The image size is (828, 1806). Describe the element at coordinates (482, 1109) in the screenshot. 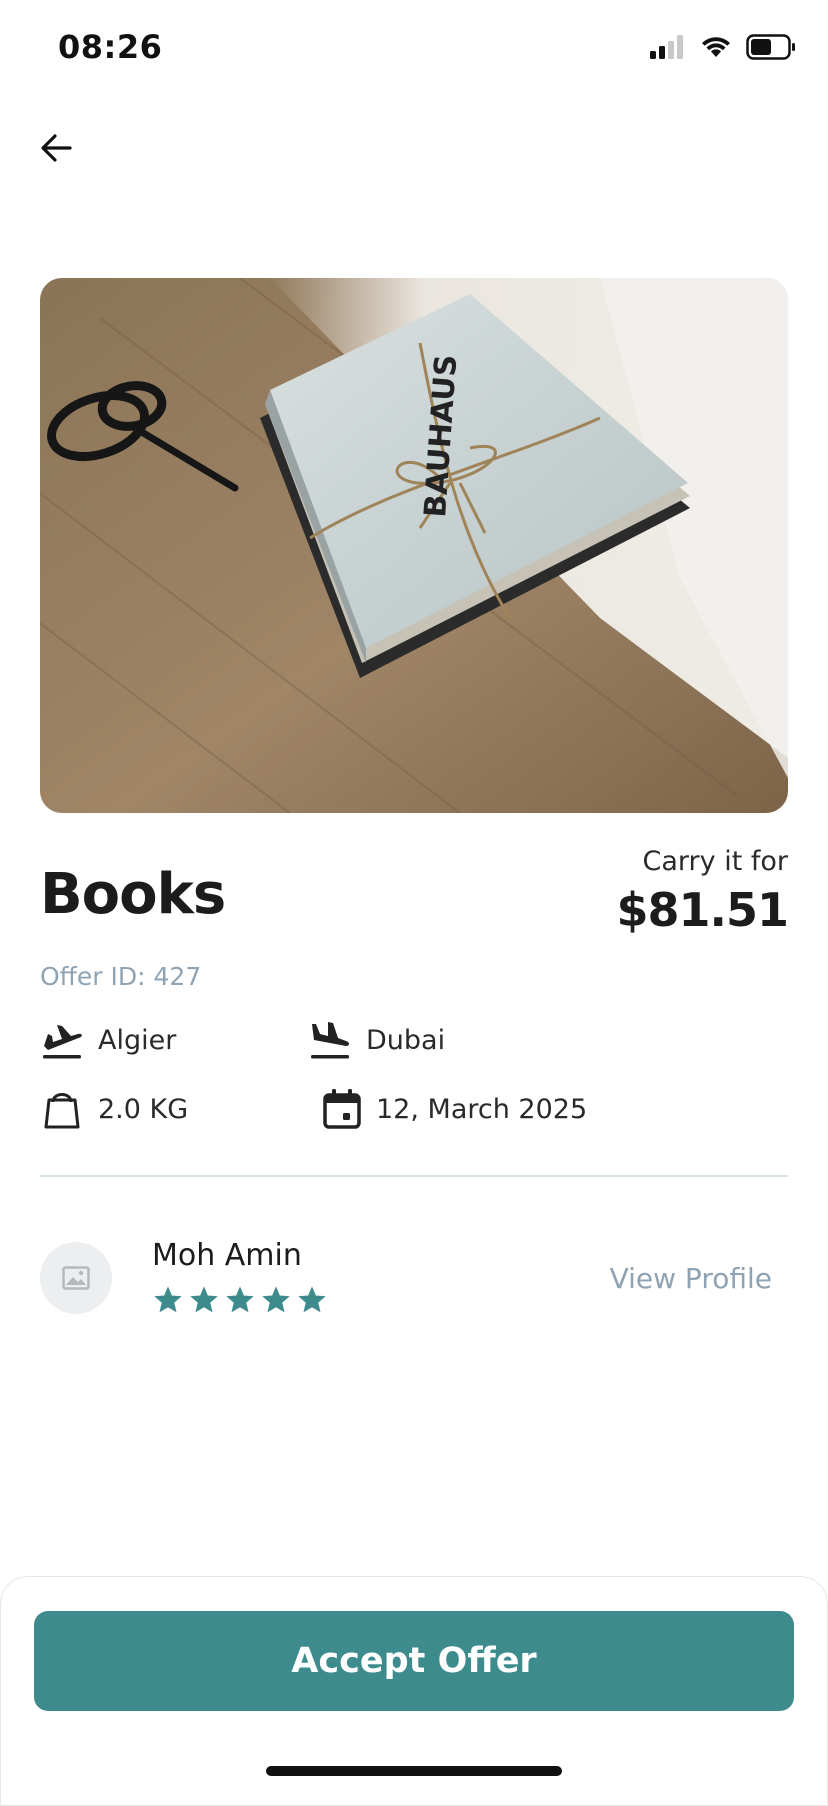

I see `date-value: 12, March 2025` at that location.